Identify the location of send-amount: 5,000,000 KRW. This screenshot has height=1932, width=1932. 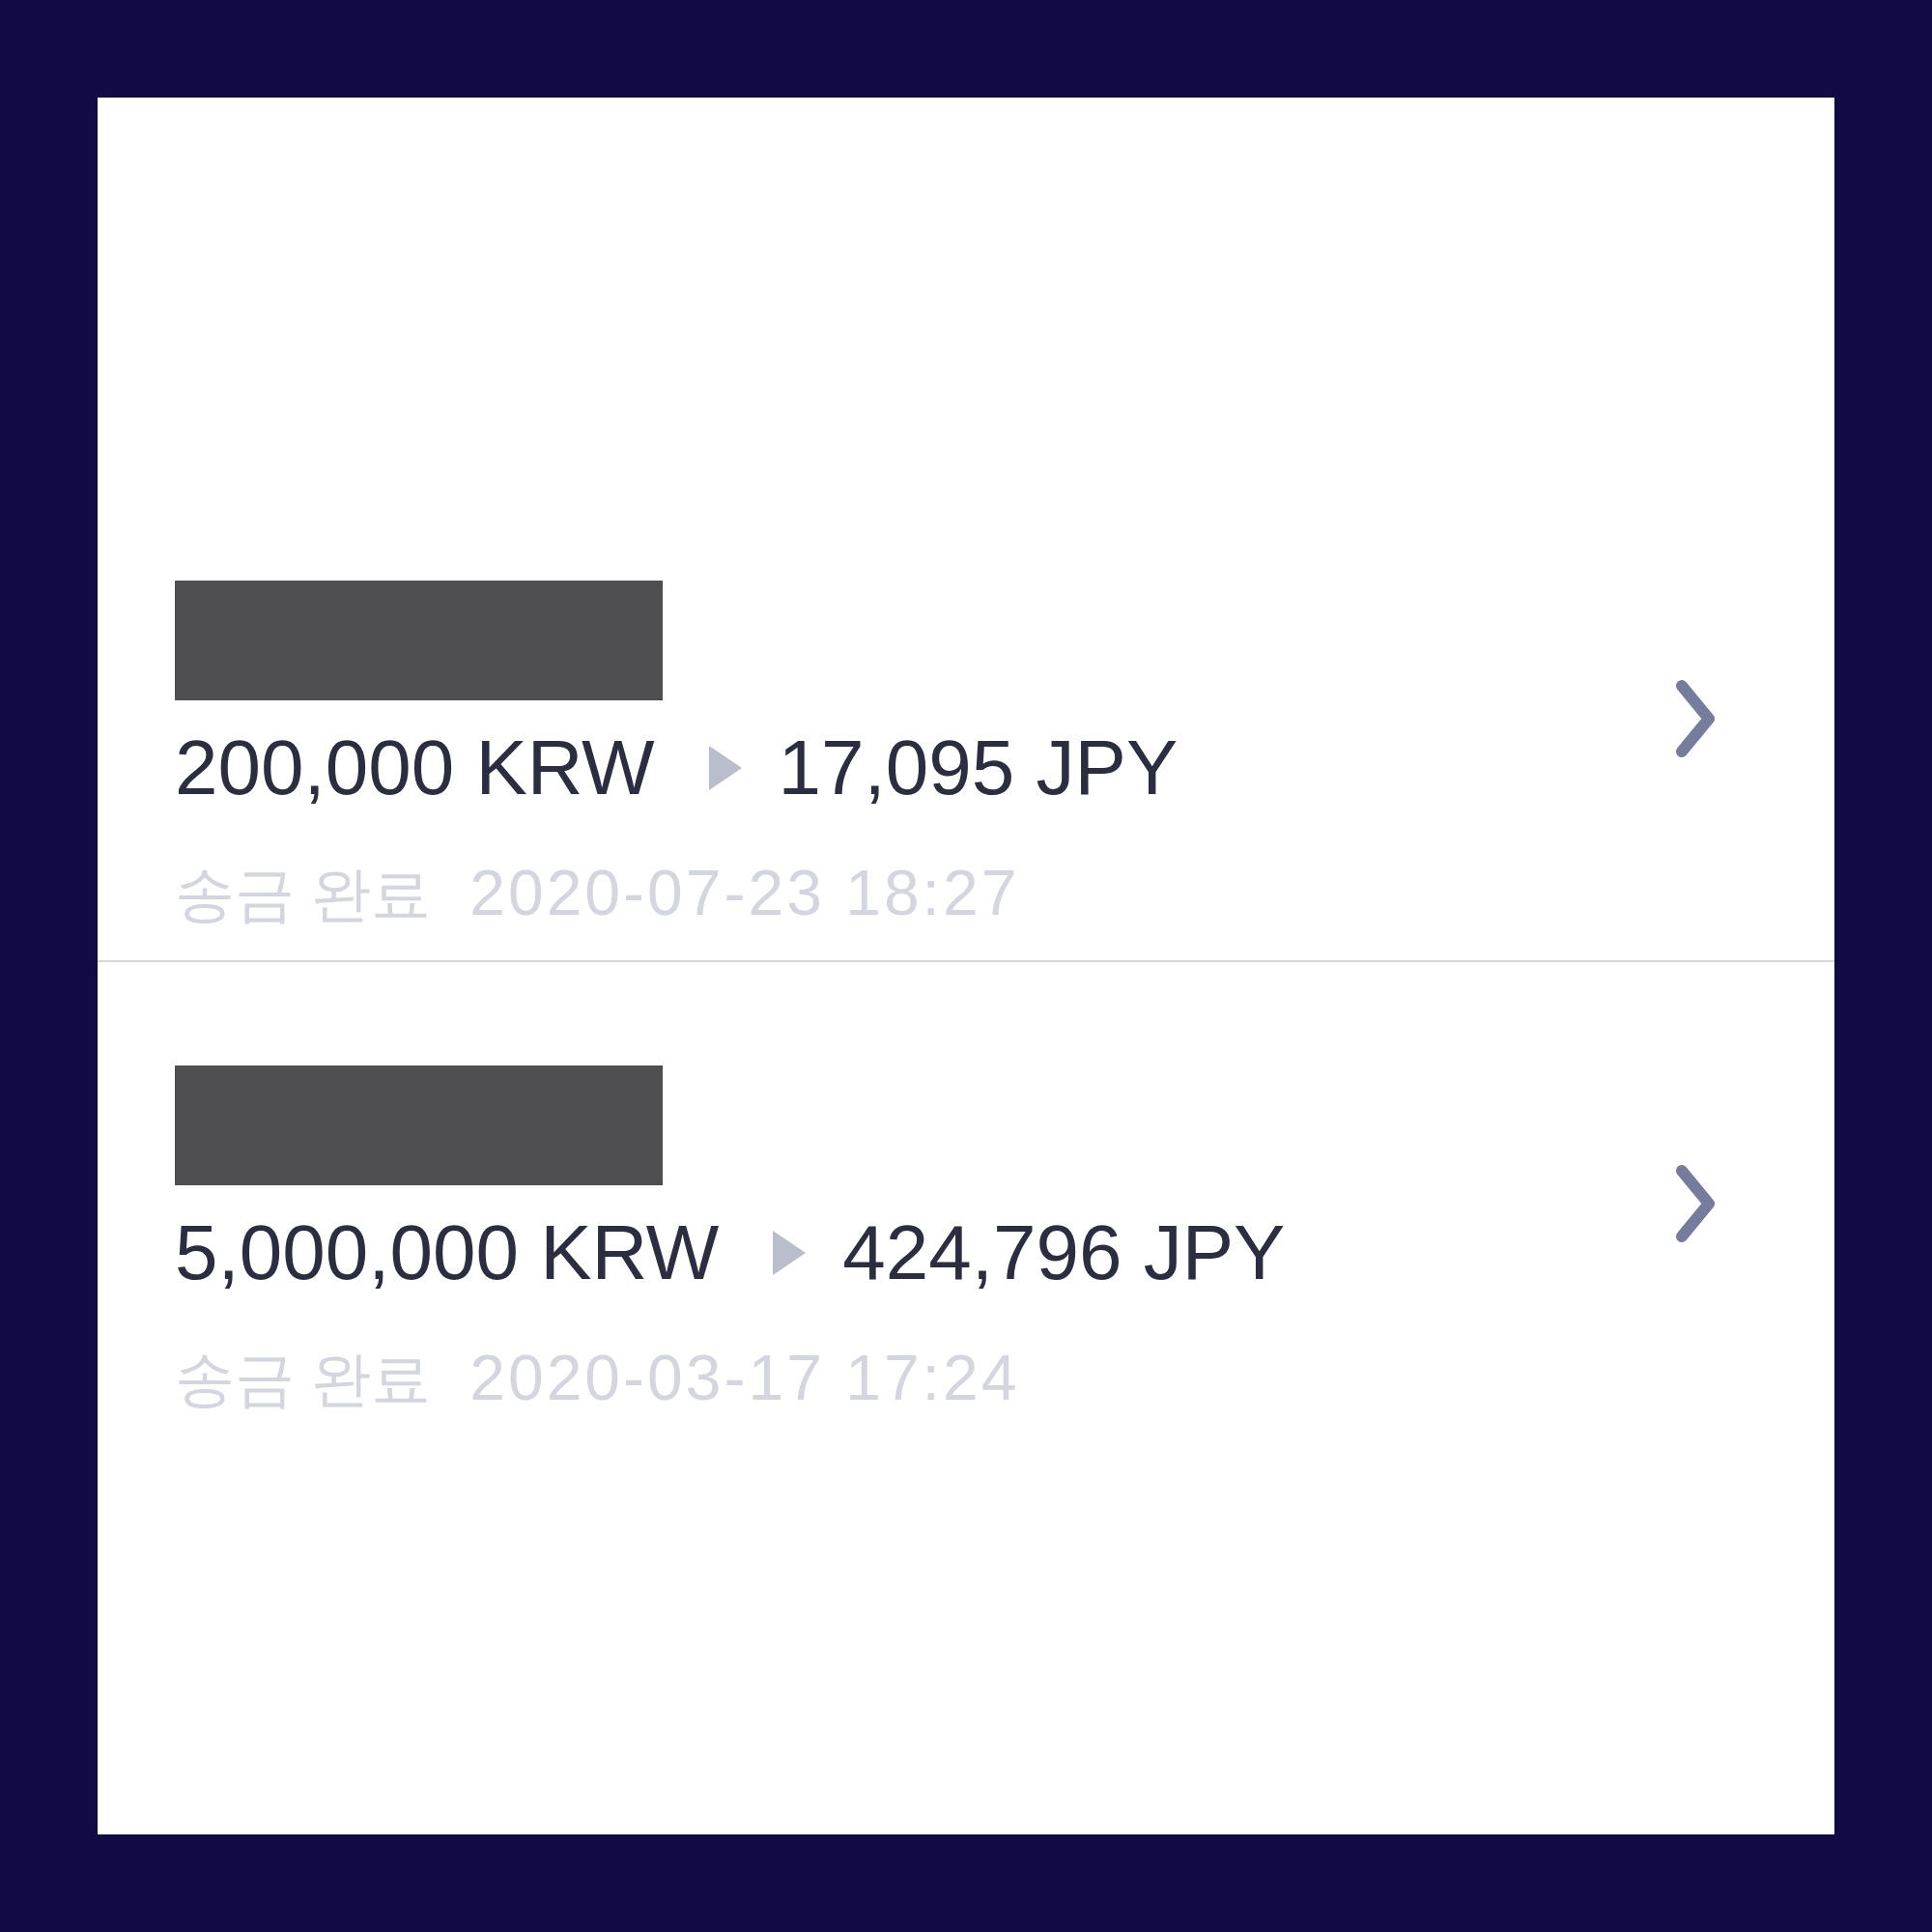
(447, 1252).